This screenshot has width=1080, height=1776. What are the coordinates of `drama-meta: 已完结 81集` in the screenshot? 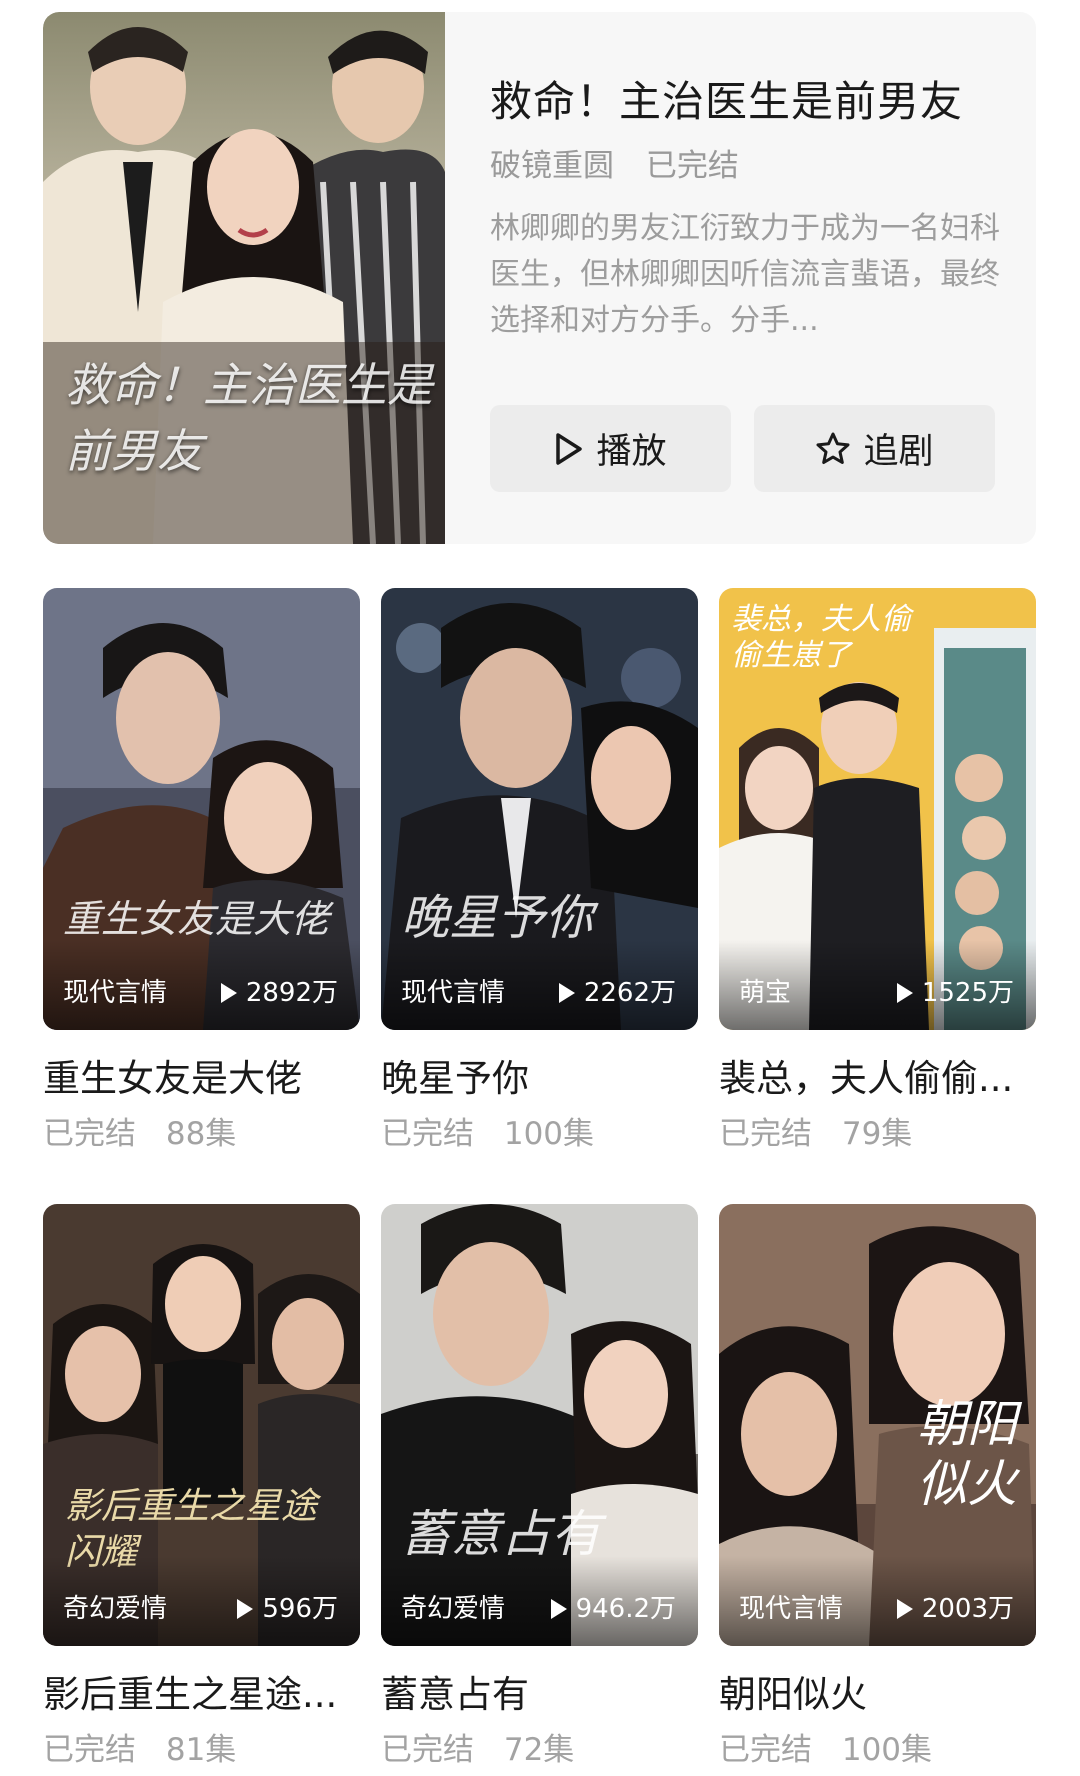 It's located at (201, 1750).